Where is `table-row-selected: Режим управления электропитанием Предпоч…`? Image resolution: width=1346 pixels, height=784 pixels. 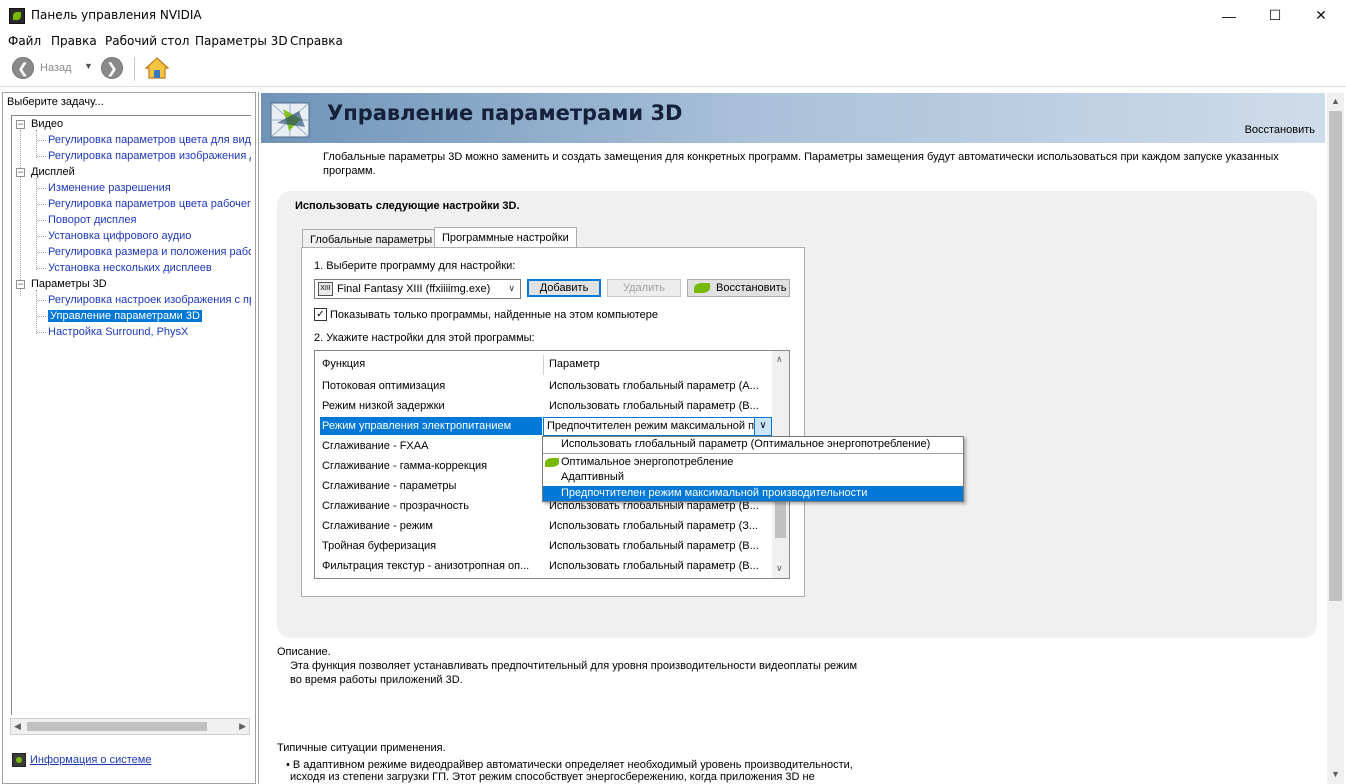
table-row-selected: Режим управления электропитанием Предпоч… is located at coordinates (544, 427).